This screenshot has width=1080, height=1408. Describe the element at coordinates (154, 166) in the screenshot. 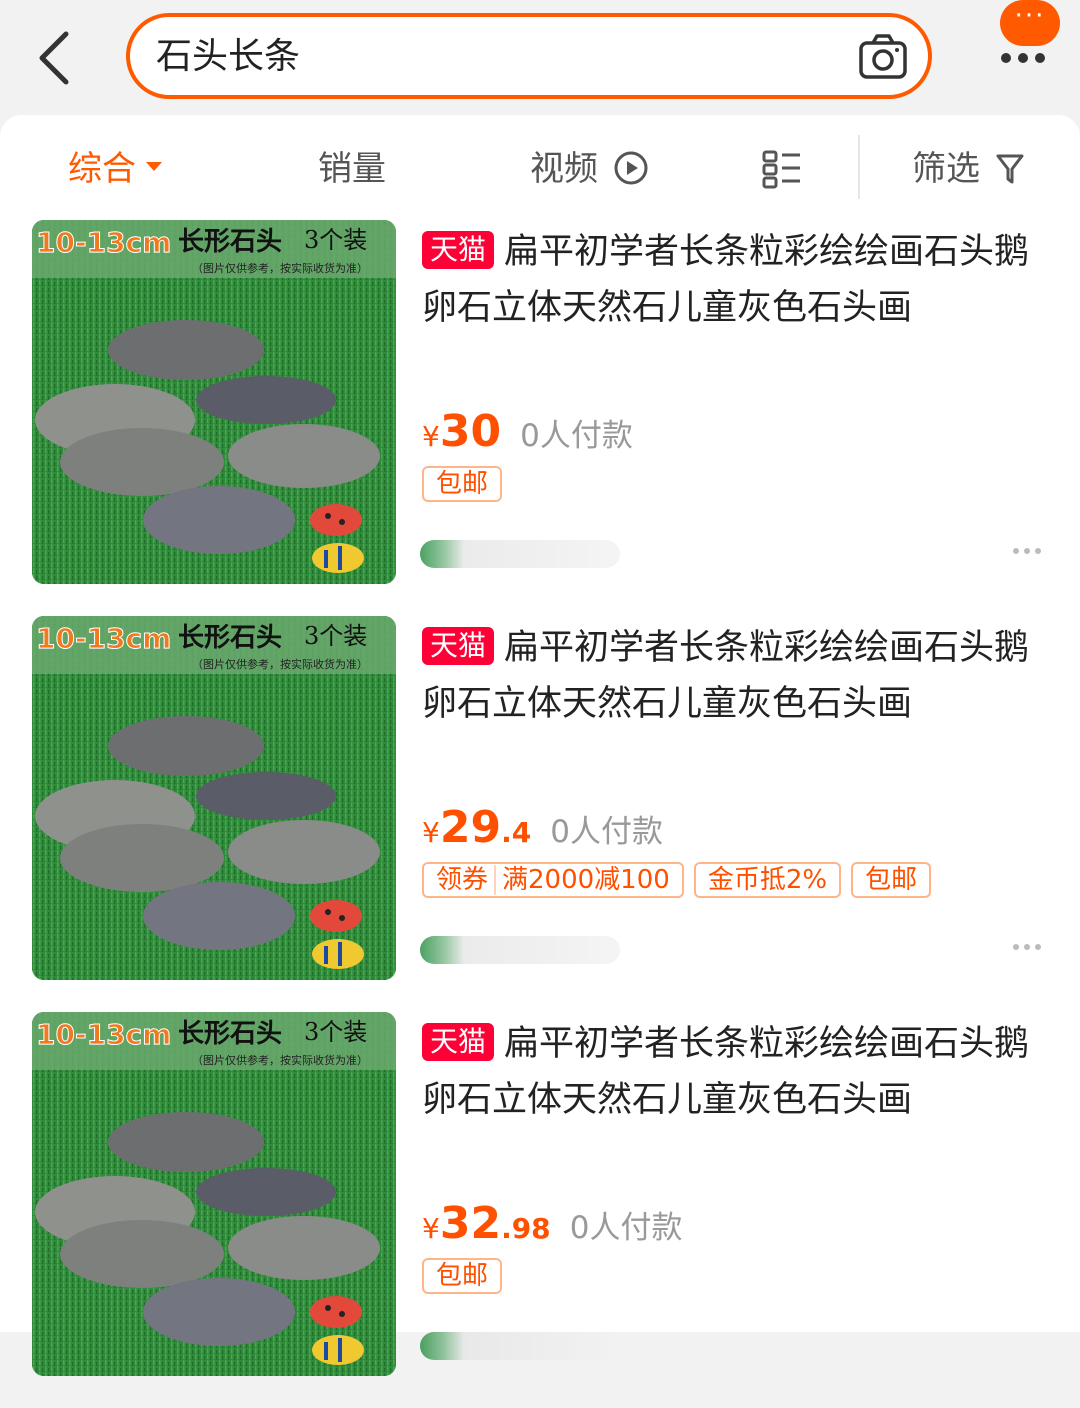

I see `caret-down-icon` at that location.